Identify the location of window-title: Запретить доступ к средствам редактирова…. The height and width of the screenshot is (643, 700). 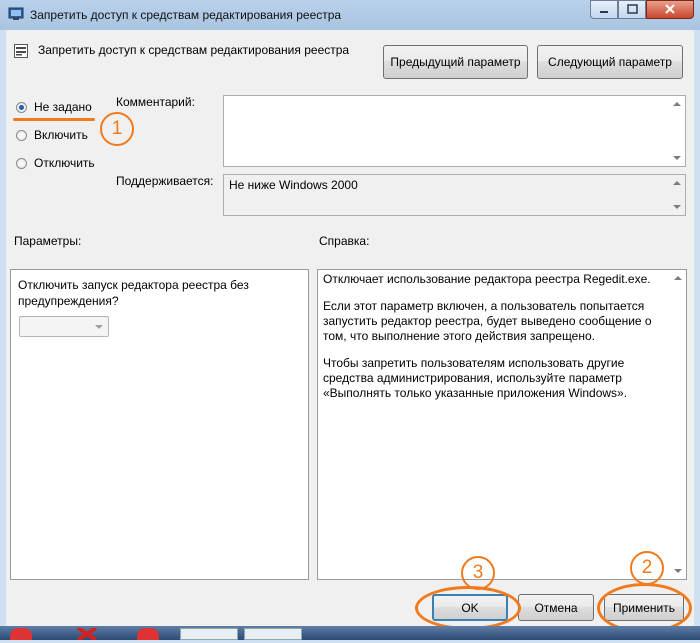
(186, 15).